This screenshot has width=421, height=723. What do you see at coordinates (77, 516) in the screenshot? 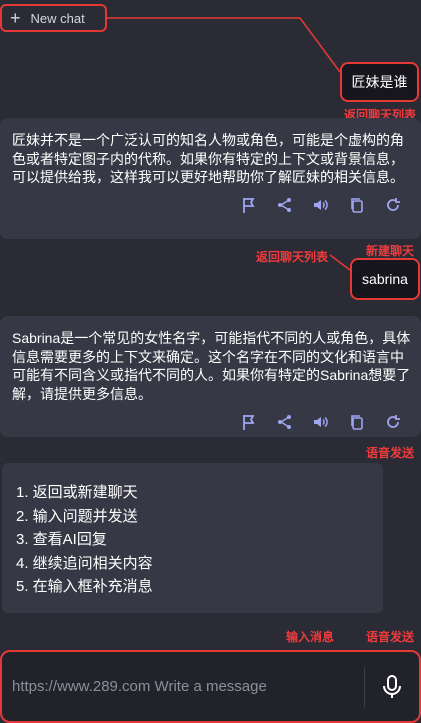
I see `step-item: 2. 输入问题并发送` at bounding box center [77, 516].